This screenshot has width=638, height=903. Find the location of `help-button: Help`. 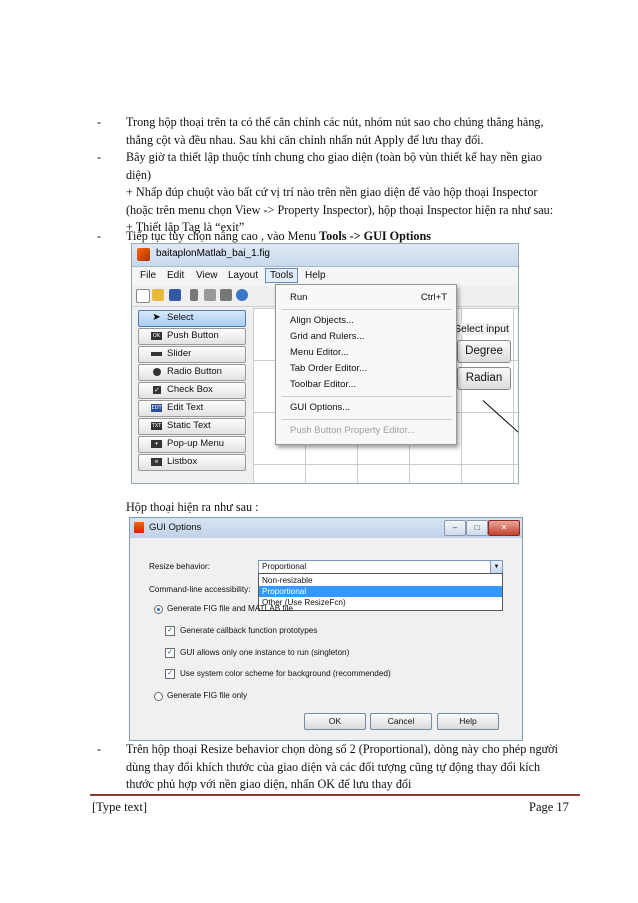

help-button: Help is located at coordinates (468, 721).